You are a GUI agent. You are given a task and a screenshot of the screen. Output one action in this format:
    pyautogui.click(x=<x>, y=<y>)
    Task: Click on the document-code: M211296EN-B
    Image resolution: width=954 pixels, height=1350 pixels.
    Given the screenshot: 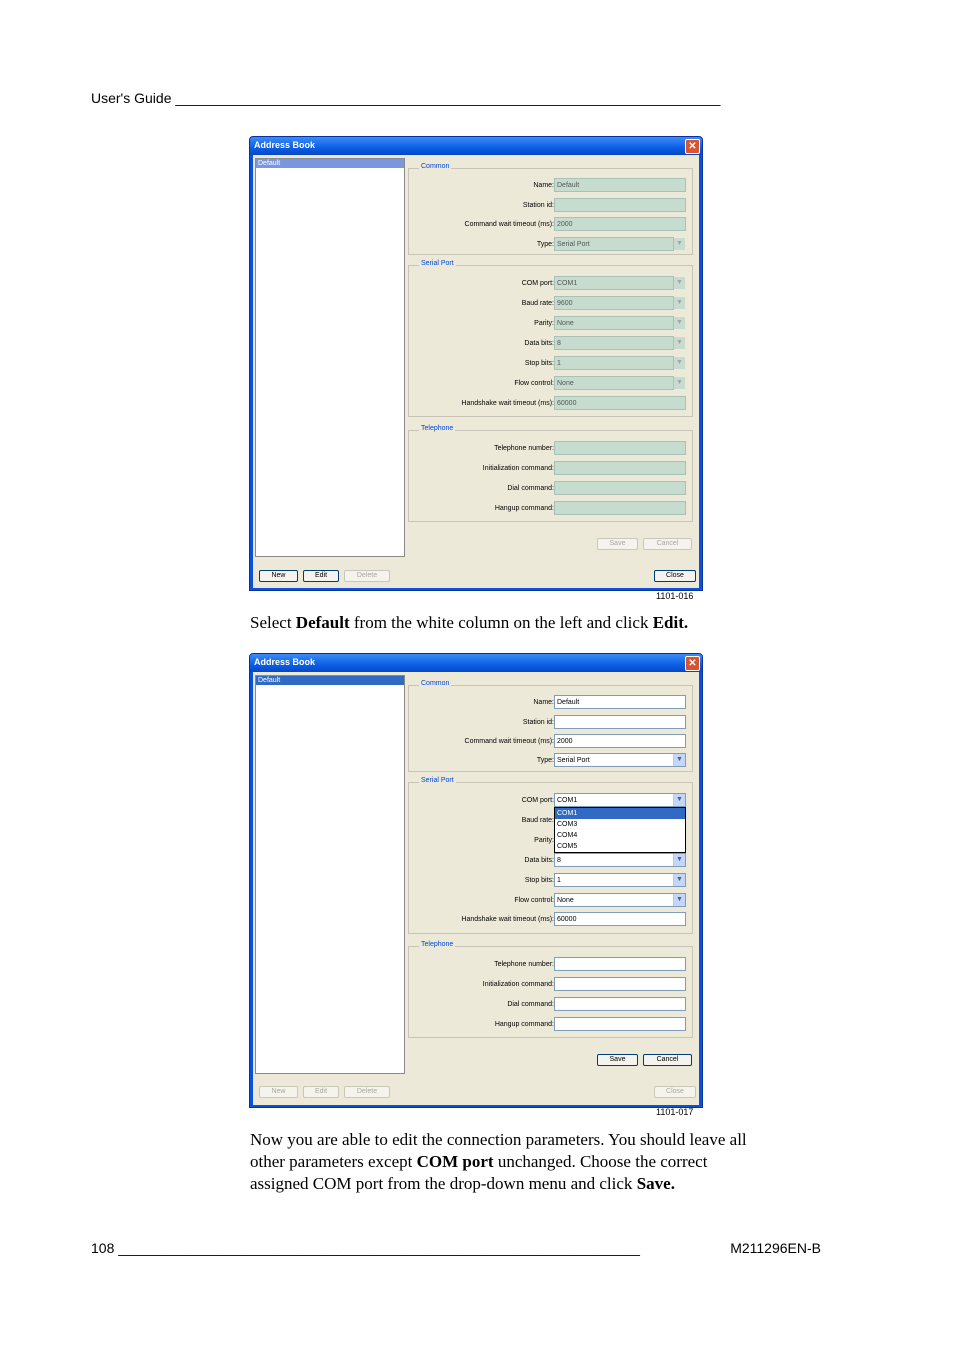 What is the action you would take?
    pyautogui.click(x=773, y=1248)
    